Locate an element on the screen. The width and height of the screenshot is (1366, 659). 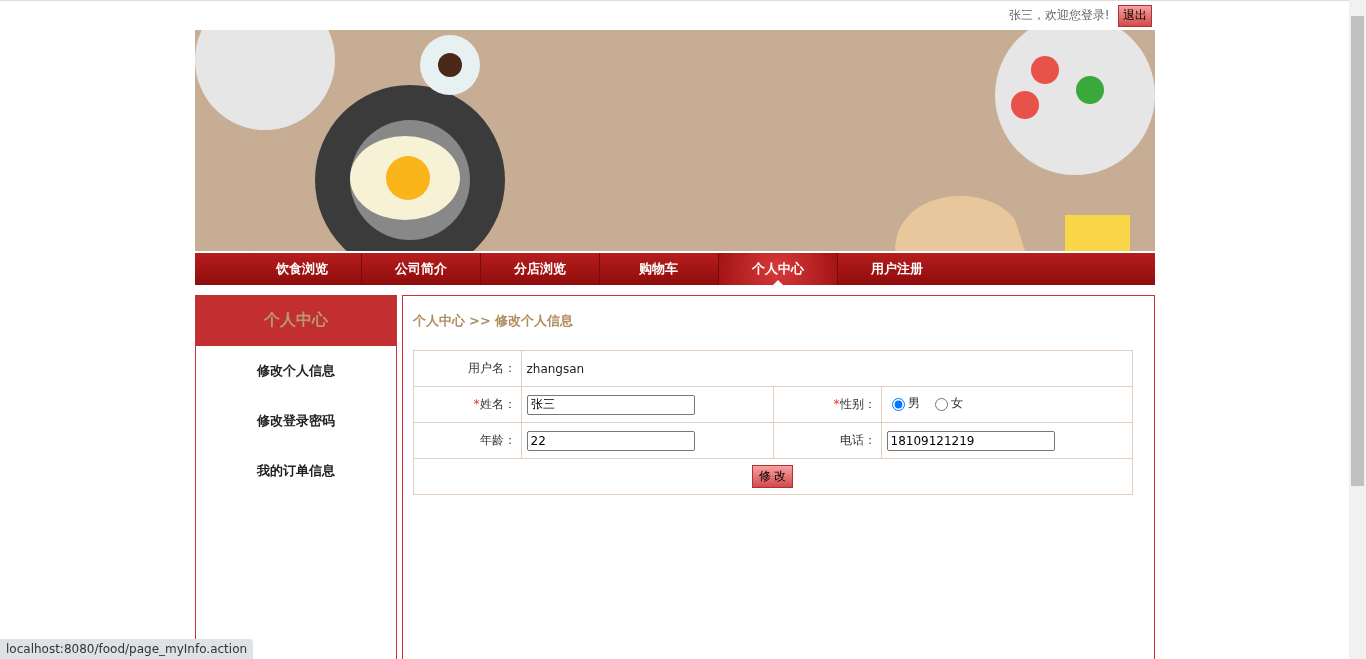
nav-tab: 用户注册 is located at coordinates (896, 269).